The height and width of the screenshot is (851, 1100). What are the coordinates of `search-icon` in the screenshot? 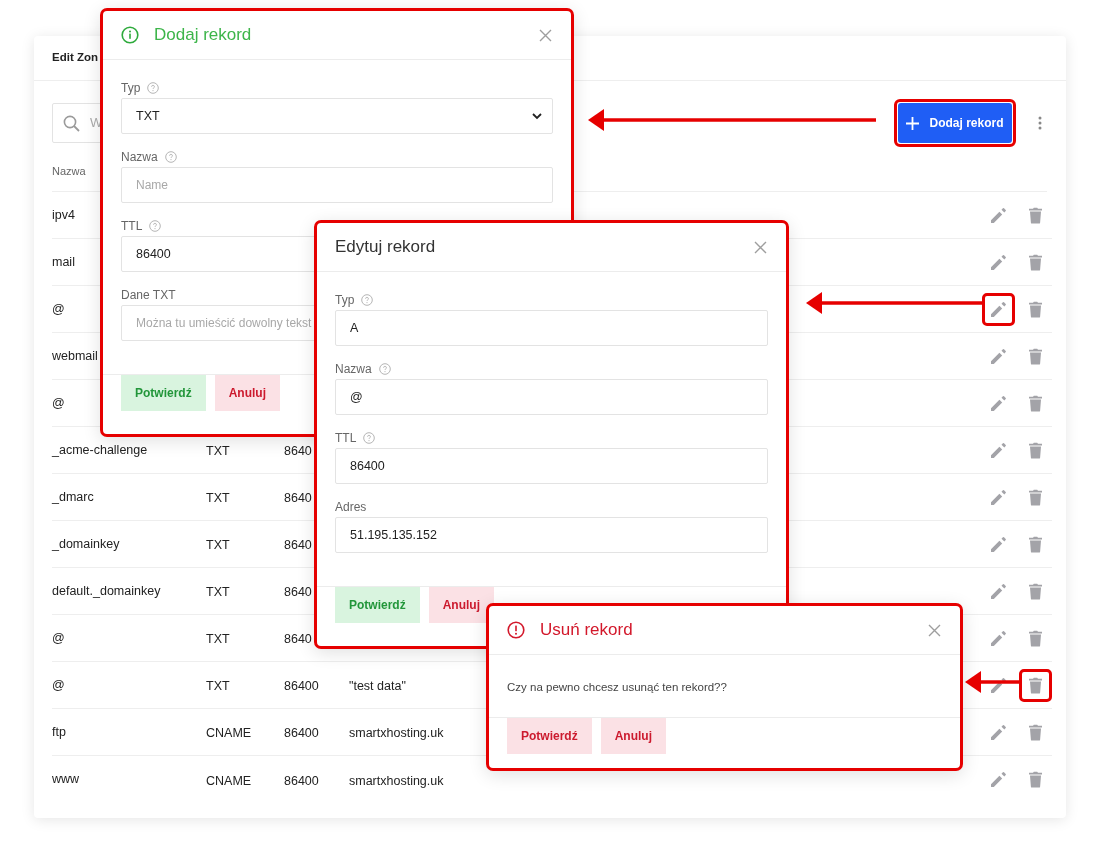 It's located at (71, 123).